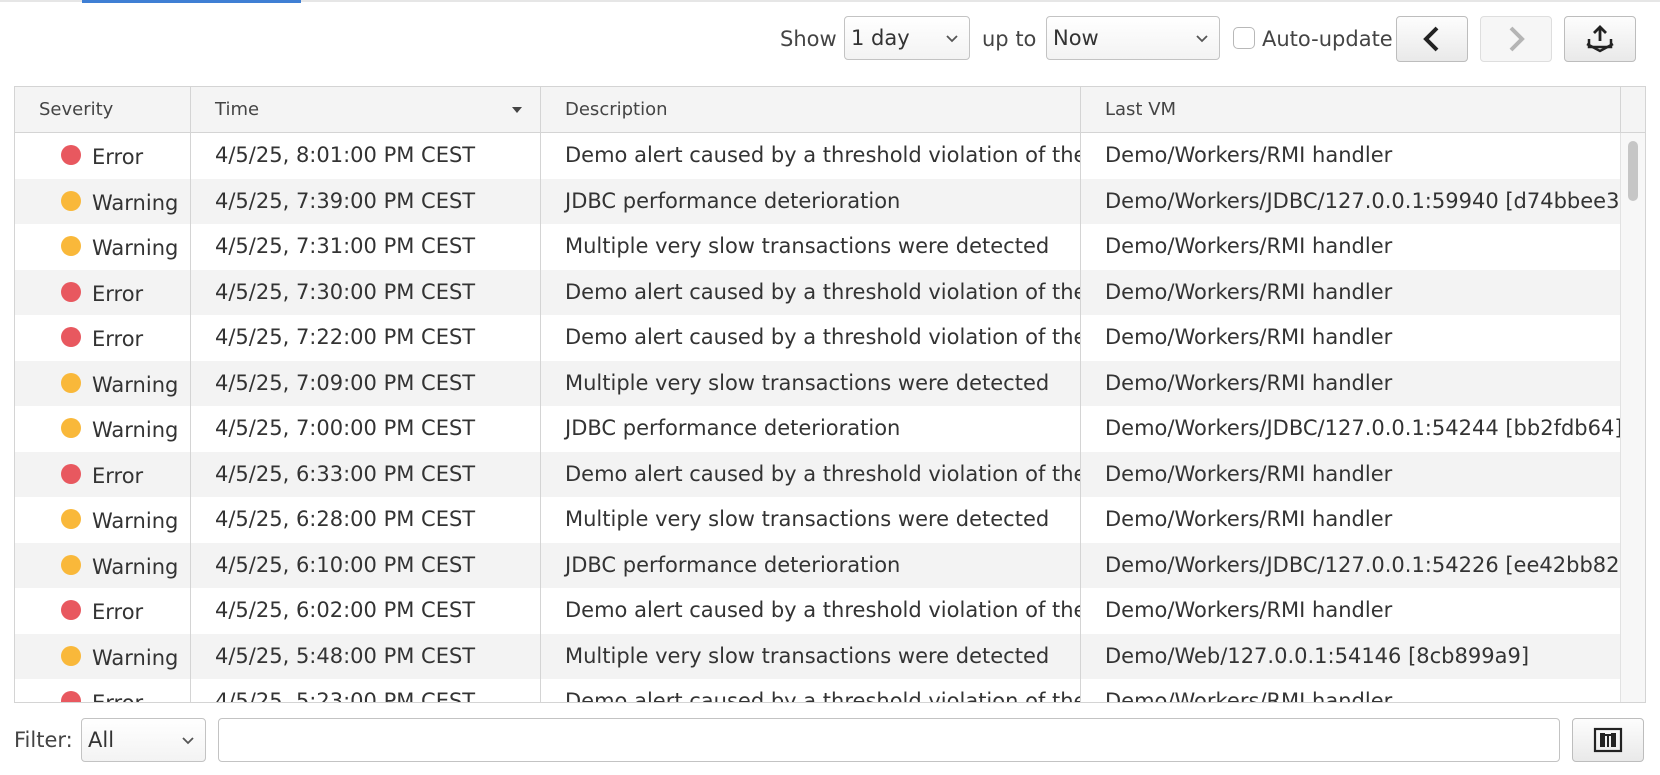 The width and height of the screenshot is (1660, 775). Describe the element at coordinates (101, 740) in the screenshot. I see `filter-scope-value: All` at that location.